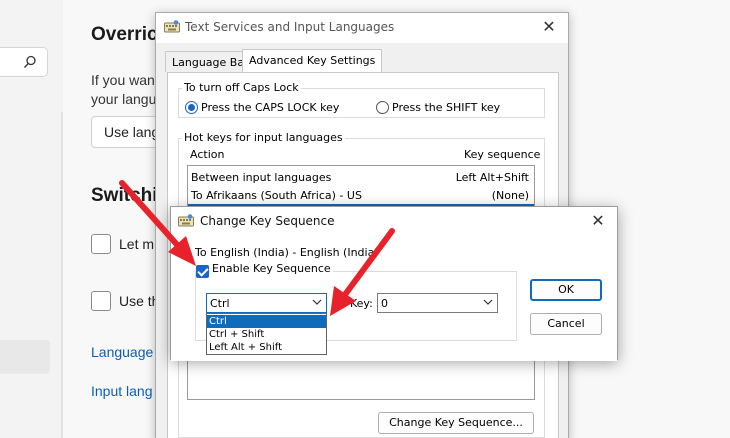 The height and width of the screenshot is (438, 730). I want to click on page-description: If you wan your langu, so click(123, 90).